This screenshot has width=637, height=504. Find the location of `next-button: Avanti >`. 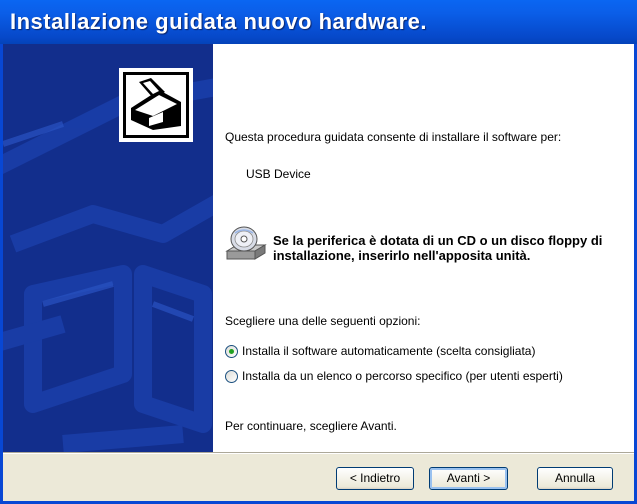

next-button: Avanti > is located at coordinates (468, 478).